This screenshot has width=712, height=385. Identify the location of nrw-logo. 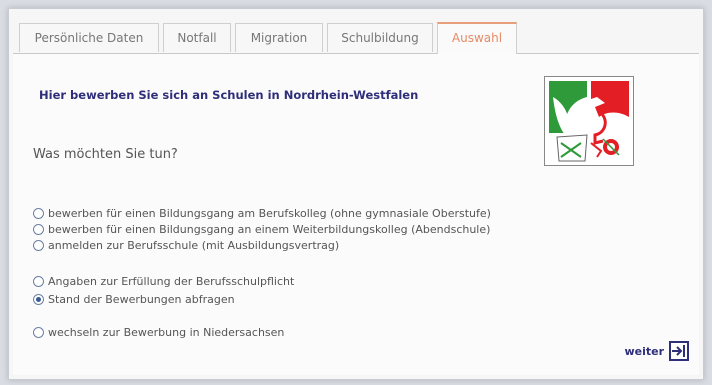
(589, 121).